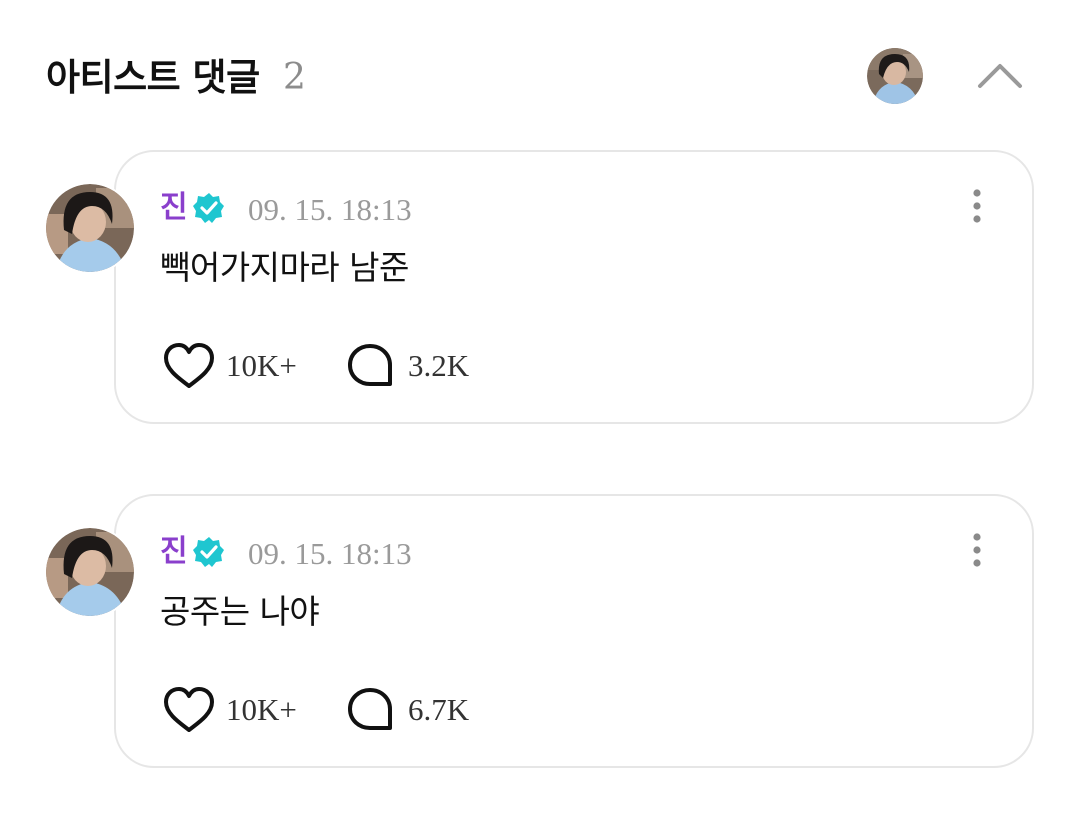  Describe the element at coordinates (240, 611) in the screenshot. I see `comment-text: 공주는 나야` at that location.